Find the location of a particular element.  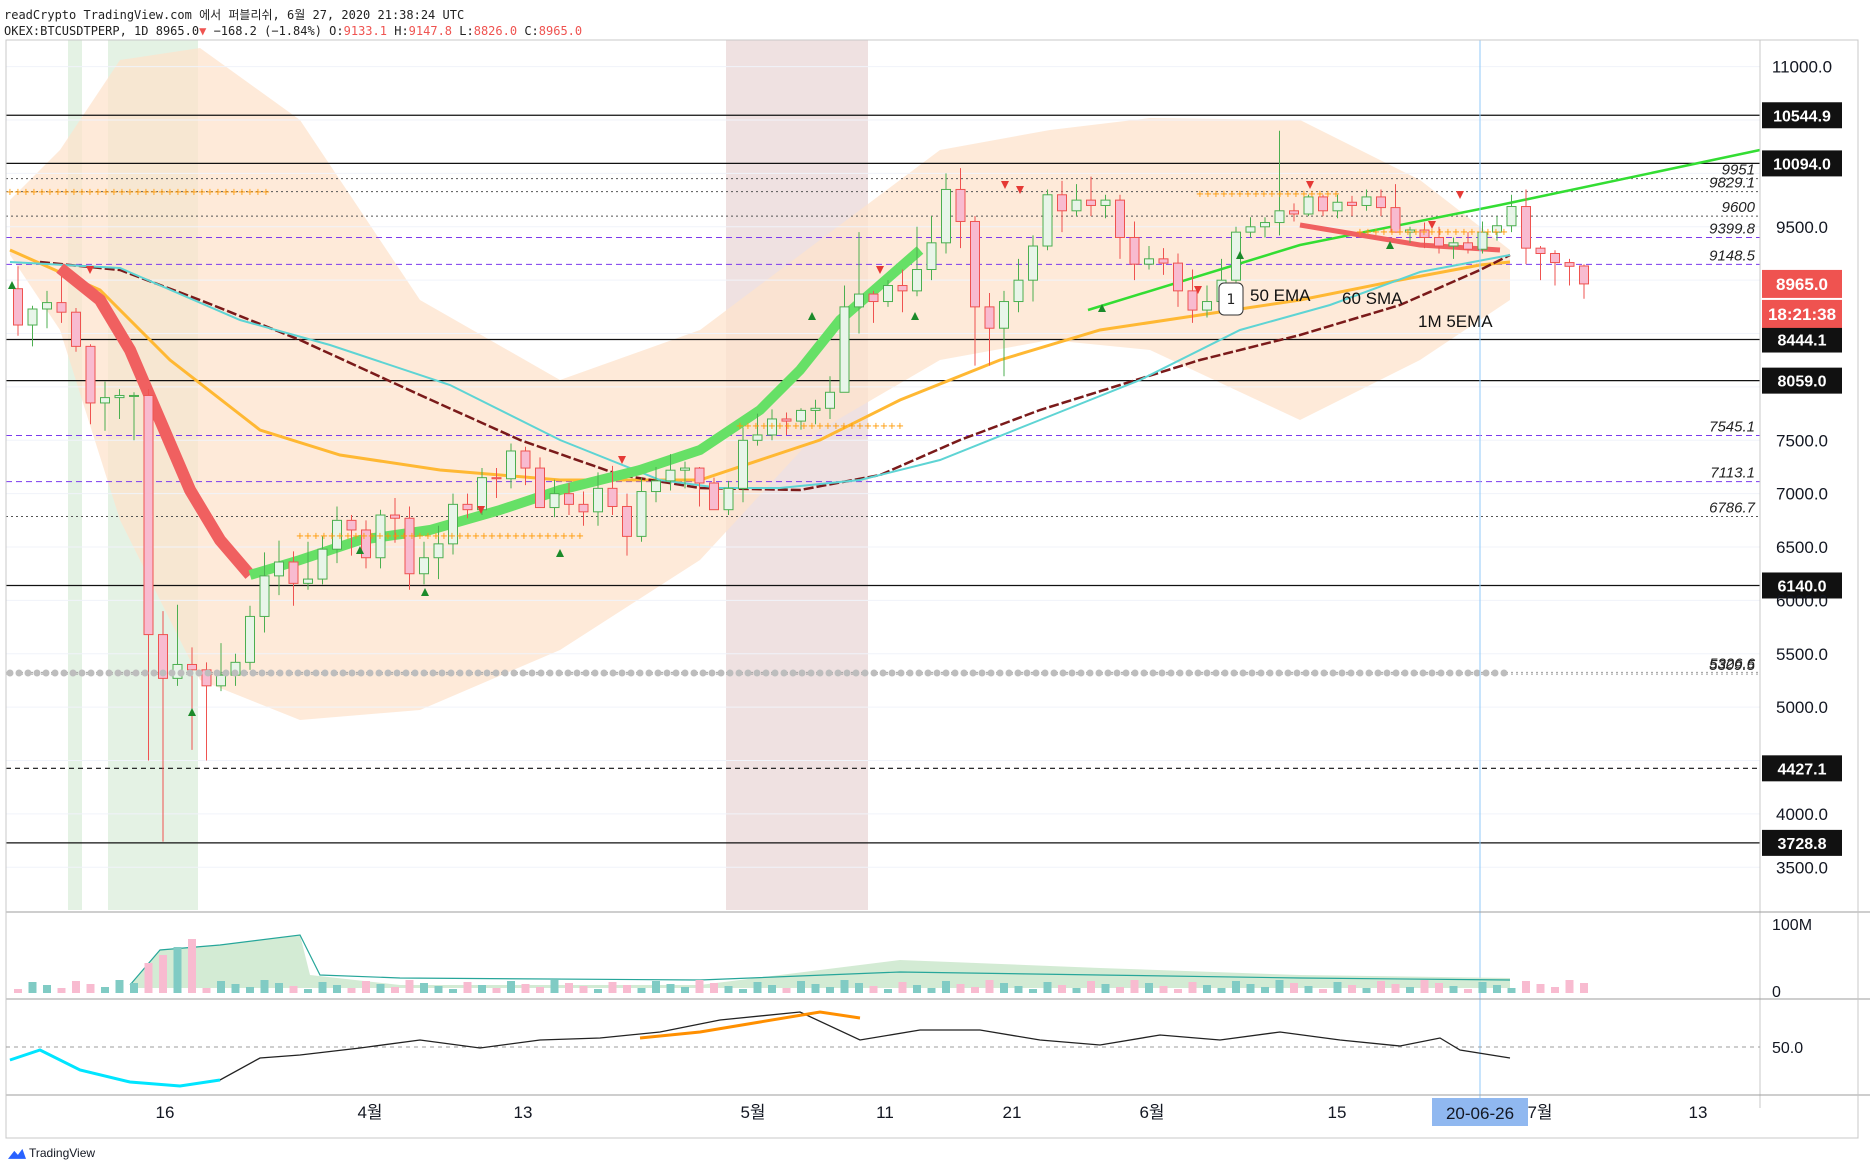

x-tick-label: 6월 is located at coordinates (1151, 1112).